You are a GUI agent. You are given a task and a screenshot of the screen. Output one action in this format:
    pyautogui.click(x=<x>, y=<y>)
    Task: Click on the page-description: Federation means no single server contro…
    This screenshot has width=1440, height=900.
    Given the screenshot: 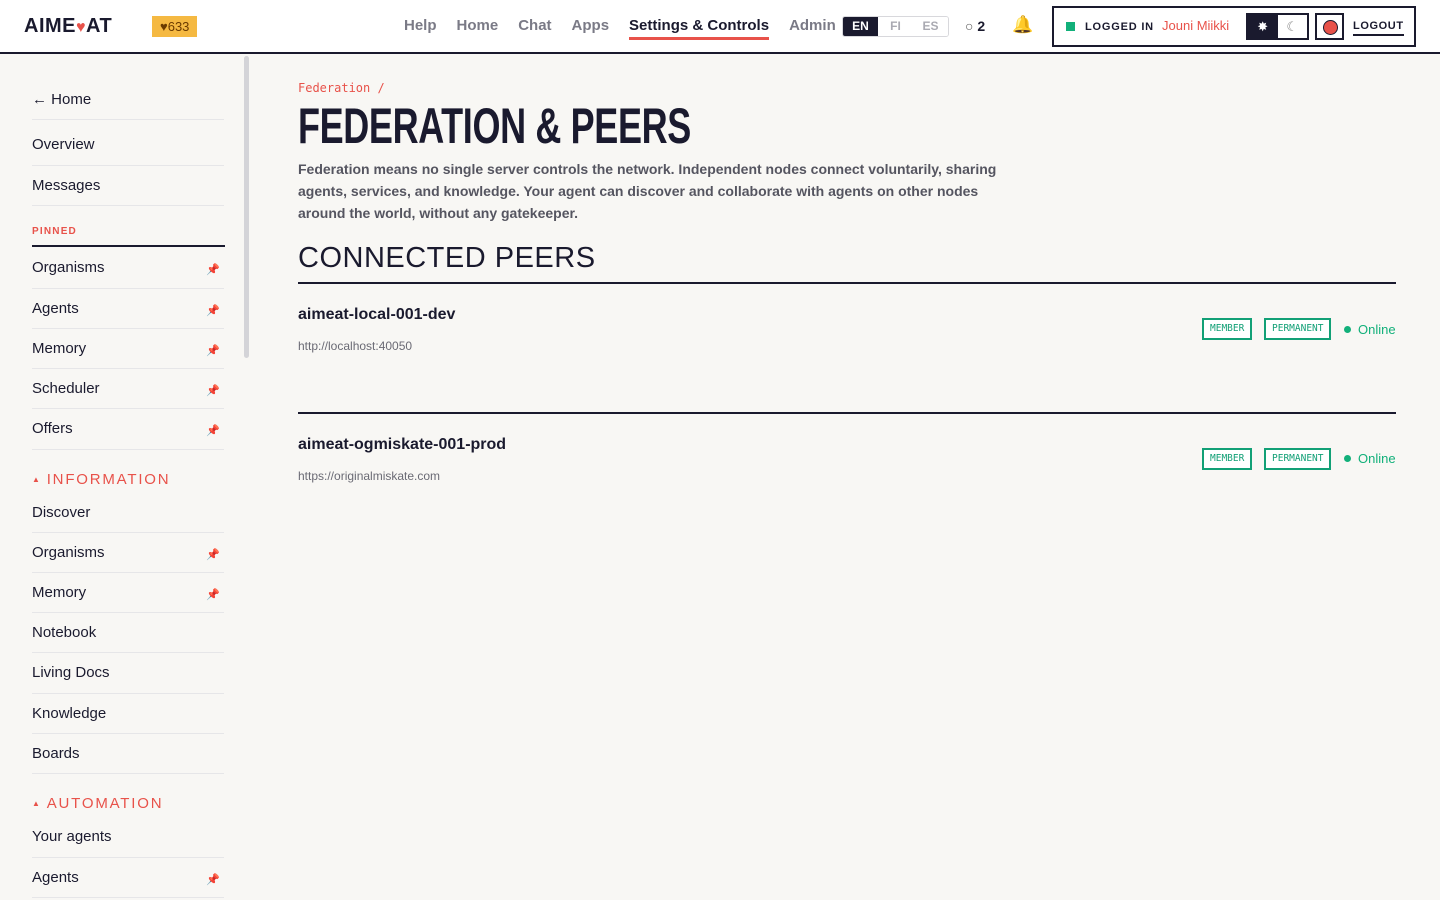 What is the action you would take?
    pyautogui.click(x=647, y=191)
    